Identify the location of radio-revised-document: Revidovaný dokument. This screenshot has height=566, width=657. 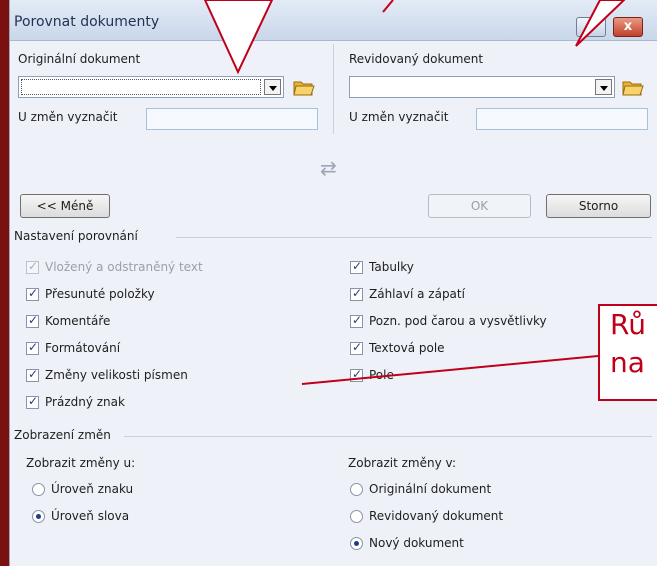
(426, 516).